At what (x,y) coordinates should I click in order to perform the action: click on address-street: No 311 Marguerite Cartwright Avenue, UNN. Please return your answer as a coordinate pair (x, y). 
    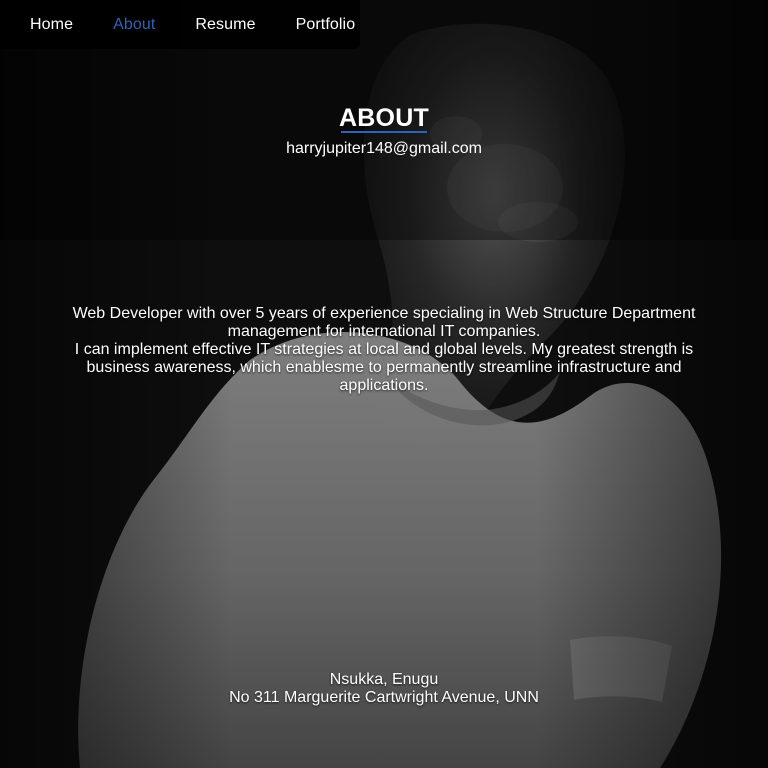
    Looking at the image, I should click on (384, 697).